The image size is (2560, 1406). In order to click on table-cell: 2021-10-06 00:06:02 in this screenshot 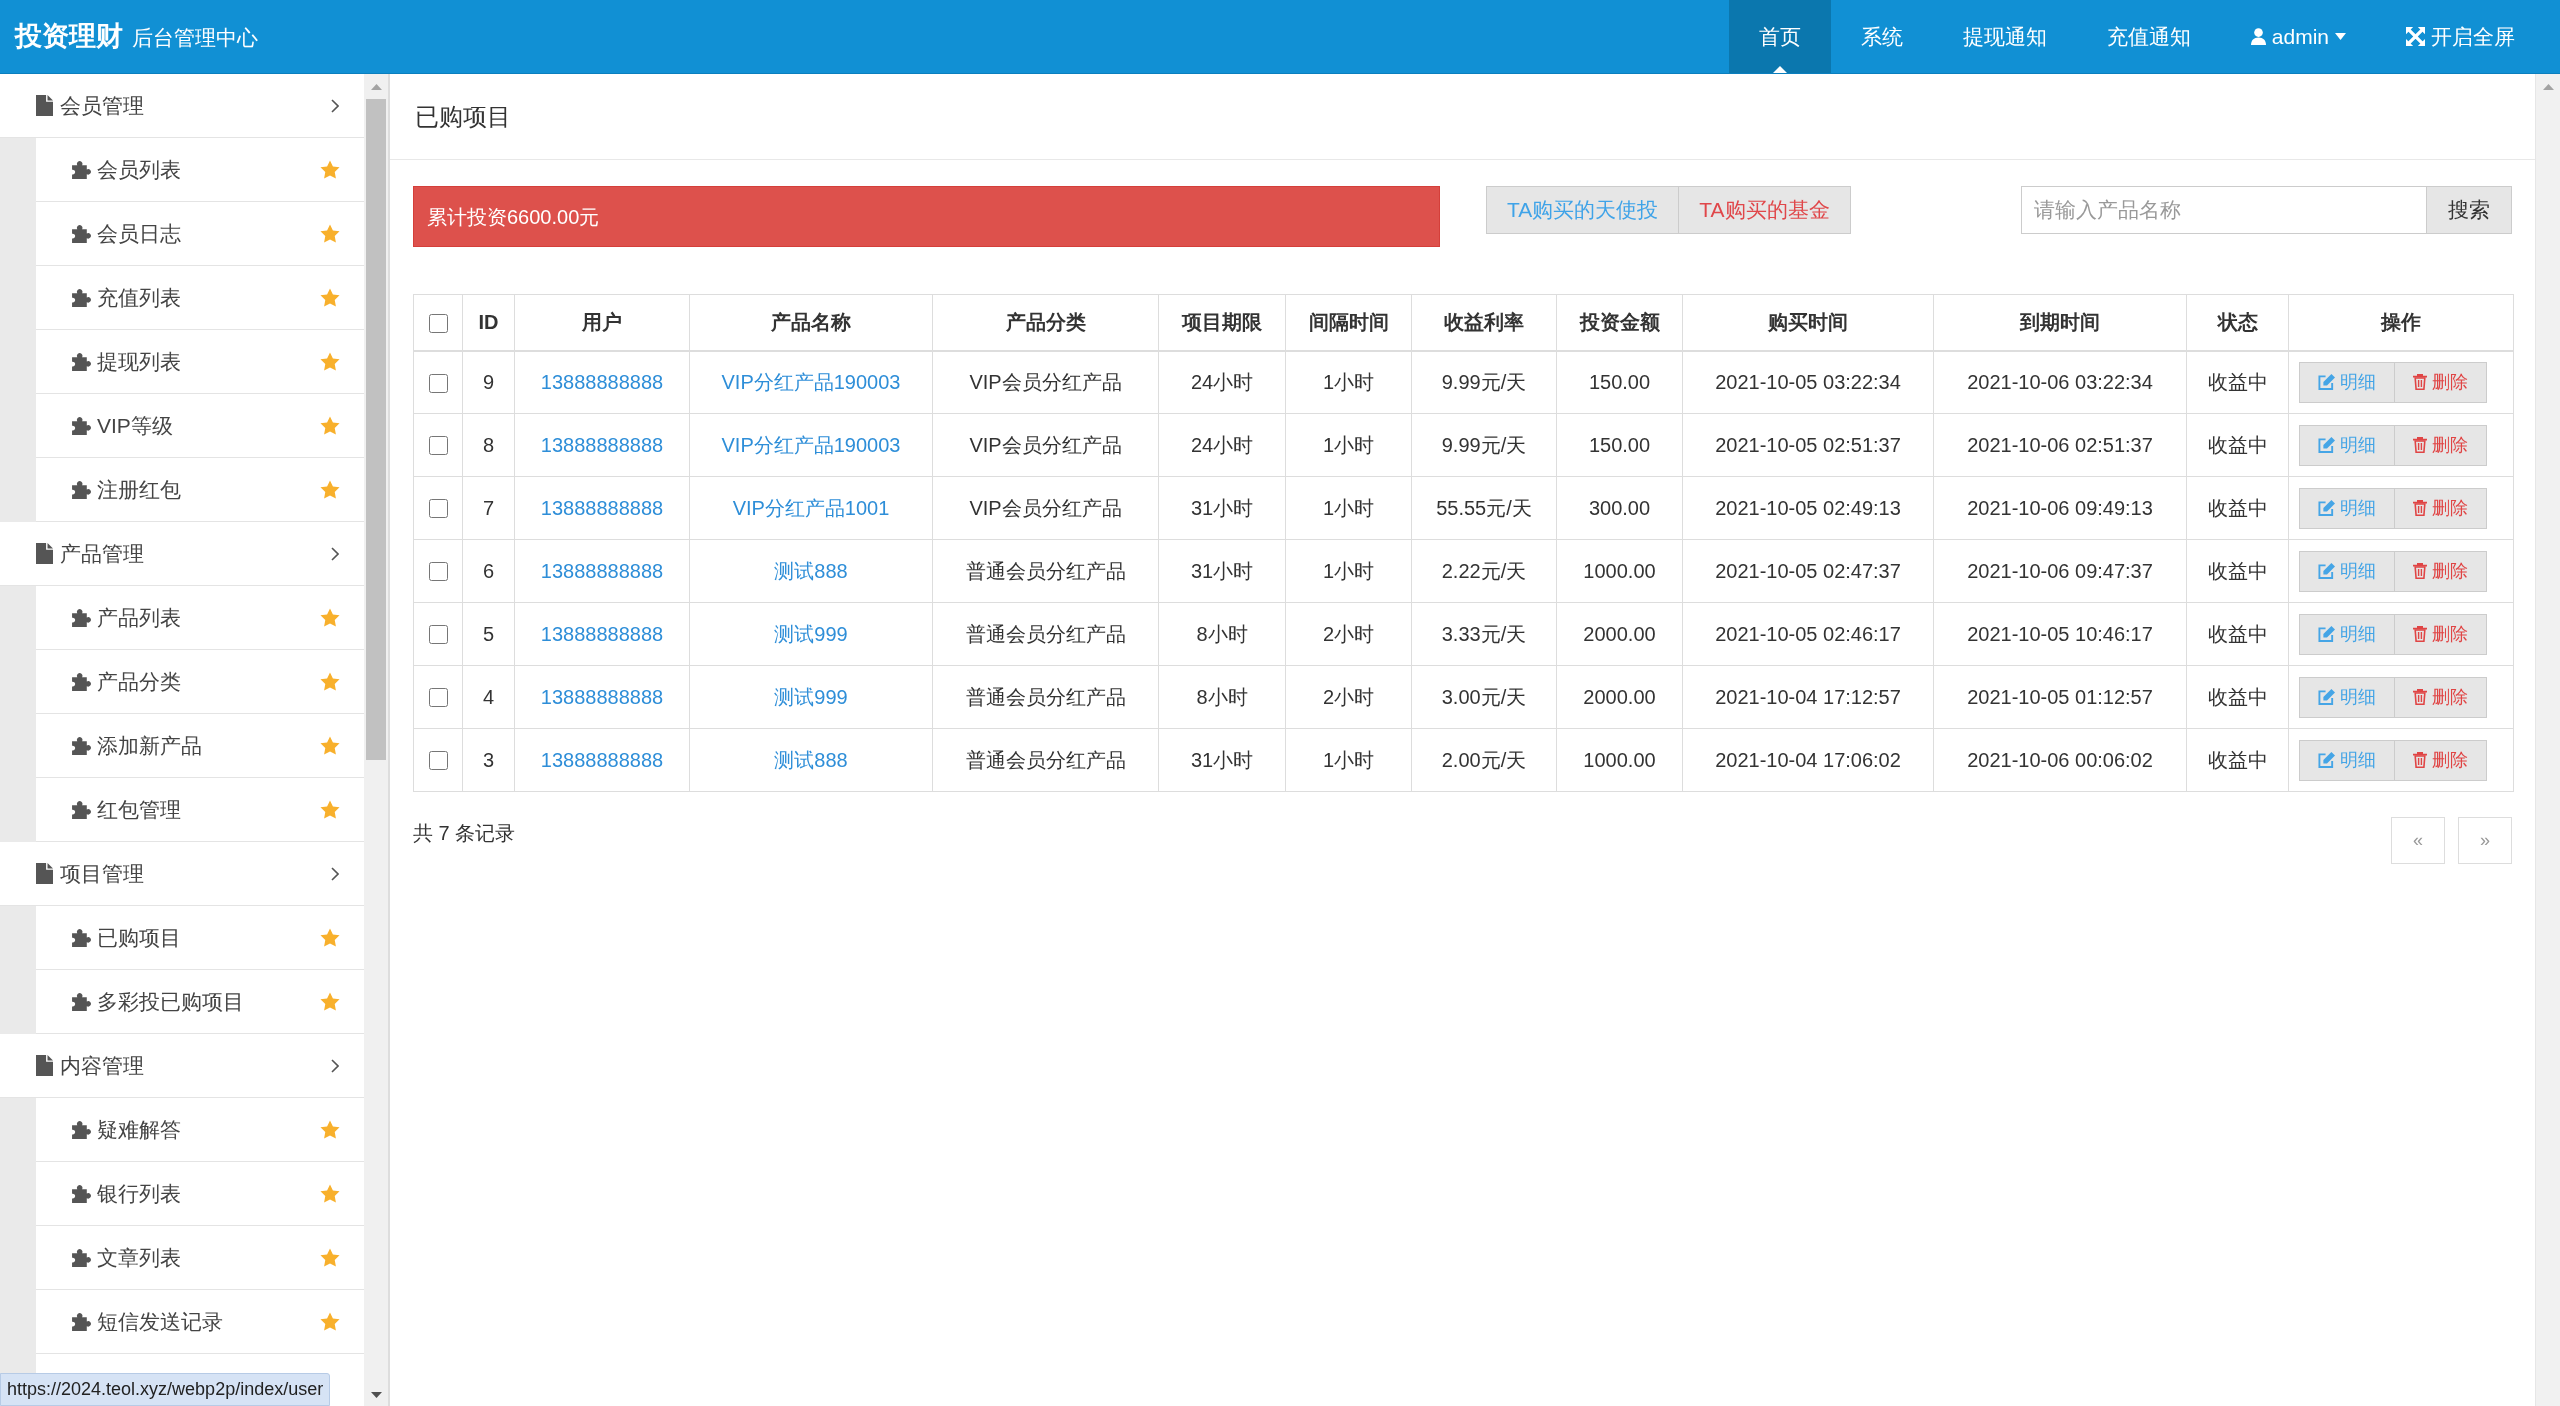, I will do `click(2060, 760)`.